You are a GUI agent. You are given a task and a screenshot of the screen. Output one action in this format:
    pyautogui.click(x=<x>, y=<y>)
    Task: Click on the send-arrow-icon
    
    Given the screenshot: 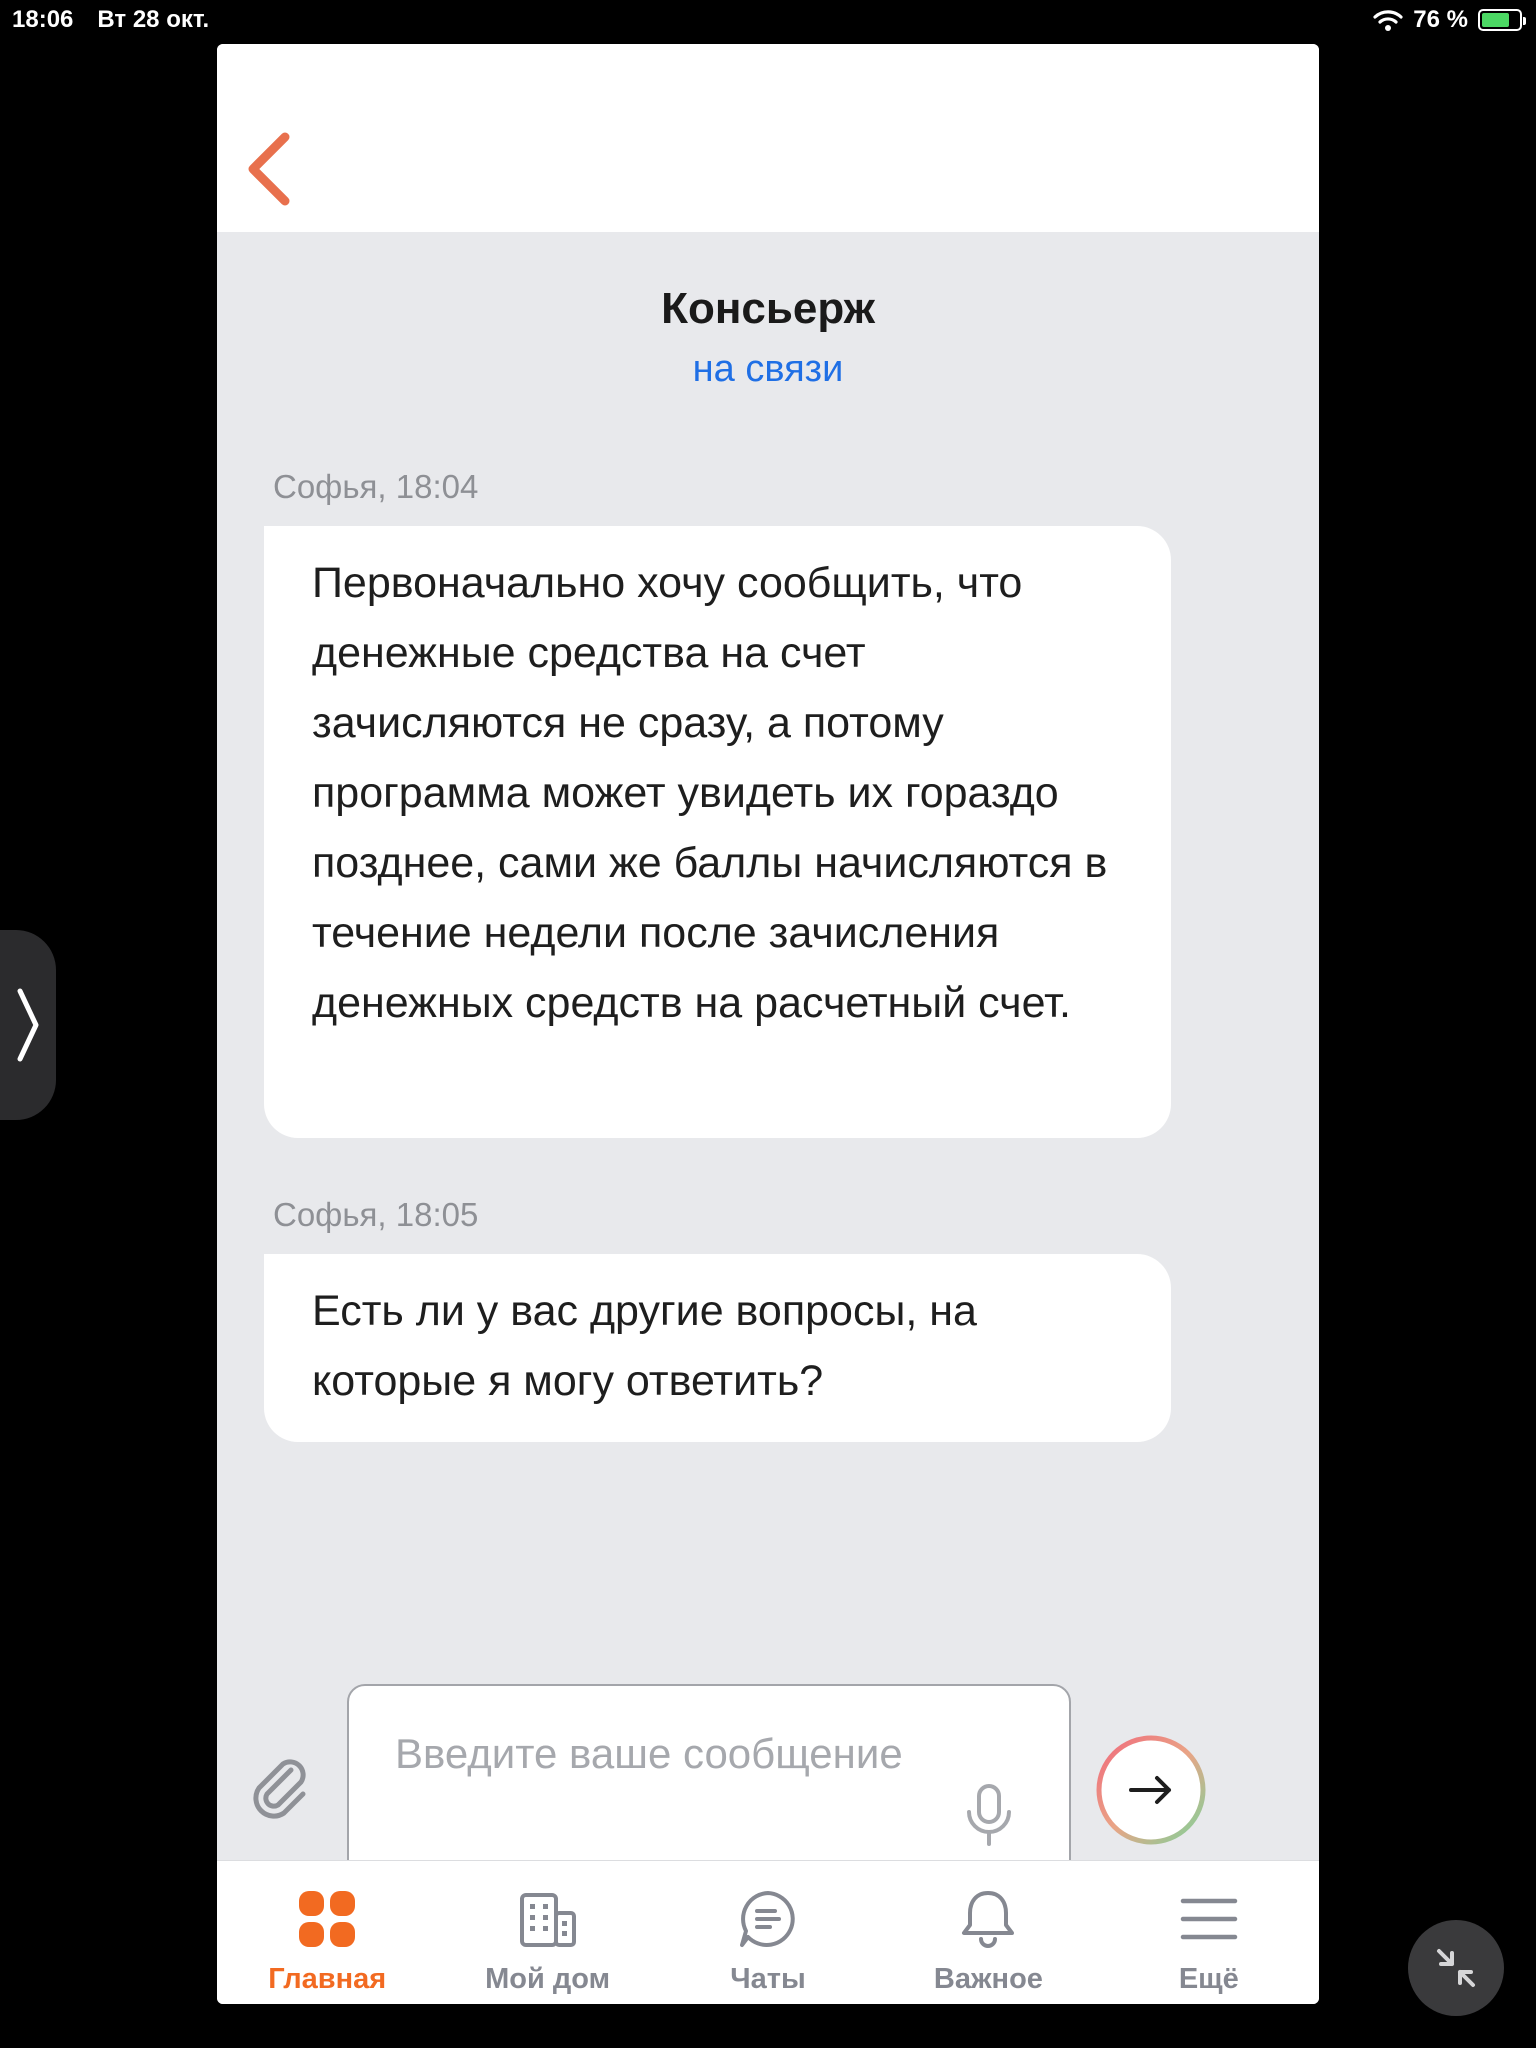 What is the action you would take?
    pyautogui.click(x=1151, y=1790)
    